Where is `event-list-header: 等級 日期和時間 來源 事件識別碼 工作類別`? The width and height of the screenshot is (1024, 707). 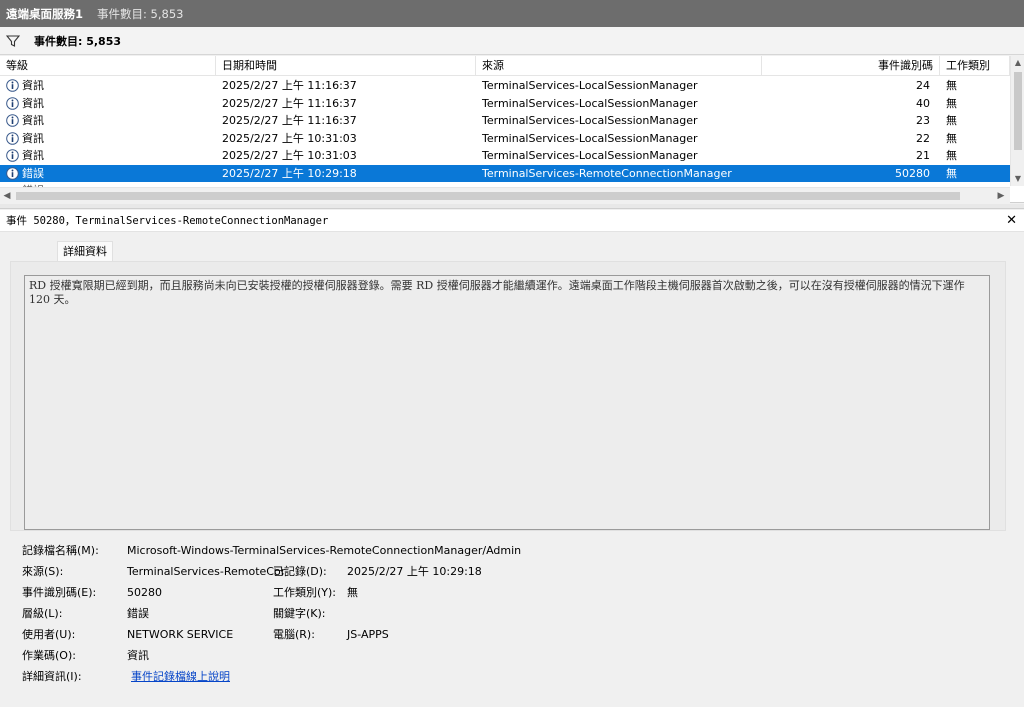 event-list-header: 等級 日期和時間 來源 事件識別碼 工作類別 is located at coordinates (505, 66).